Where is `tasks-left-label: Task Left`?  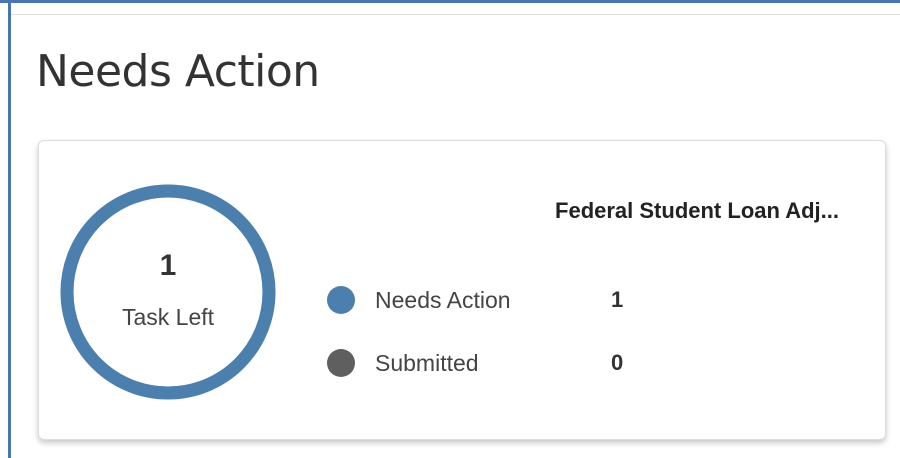
tasks-left-label: Task Left is located at coordinates (168, 317).